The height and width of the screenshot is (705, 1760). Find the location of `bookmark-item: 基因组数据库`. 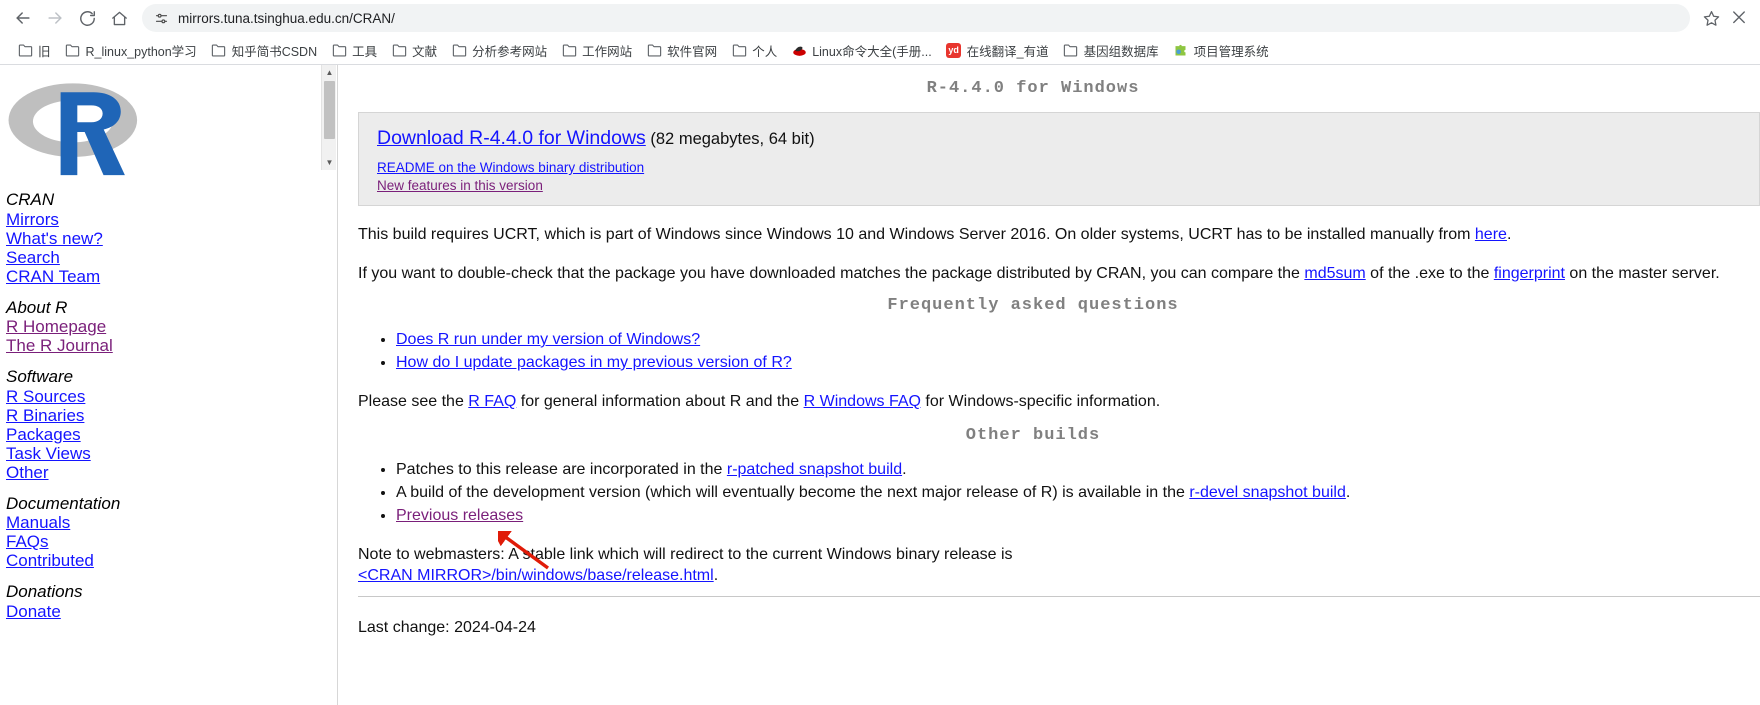

bookmark-item: 基因组数据库 is located at coordinates (1111, 50).